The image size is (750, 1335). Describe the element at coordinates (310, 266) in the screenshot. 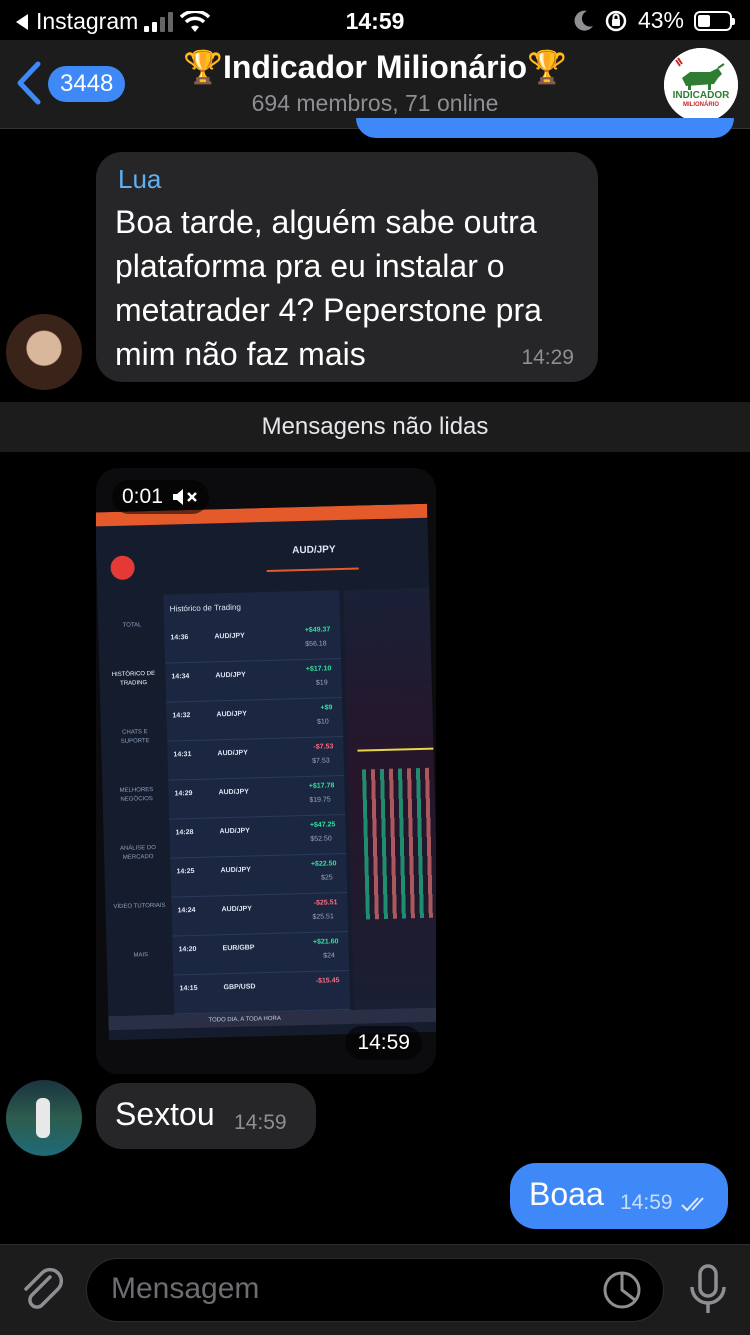

I see `message-line: plataforma pra eu instalar o` at that location.